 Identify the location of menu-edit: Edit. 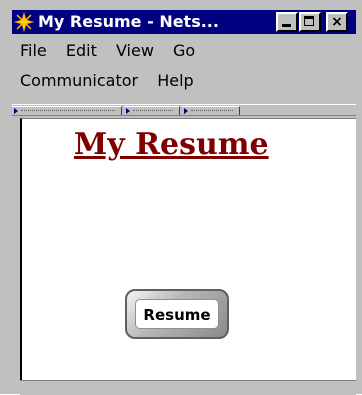
(81, 51).